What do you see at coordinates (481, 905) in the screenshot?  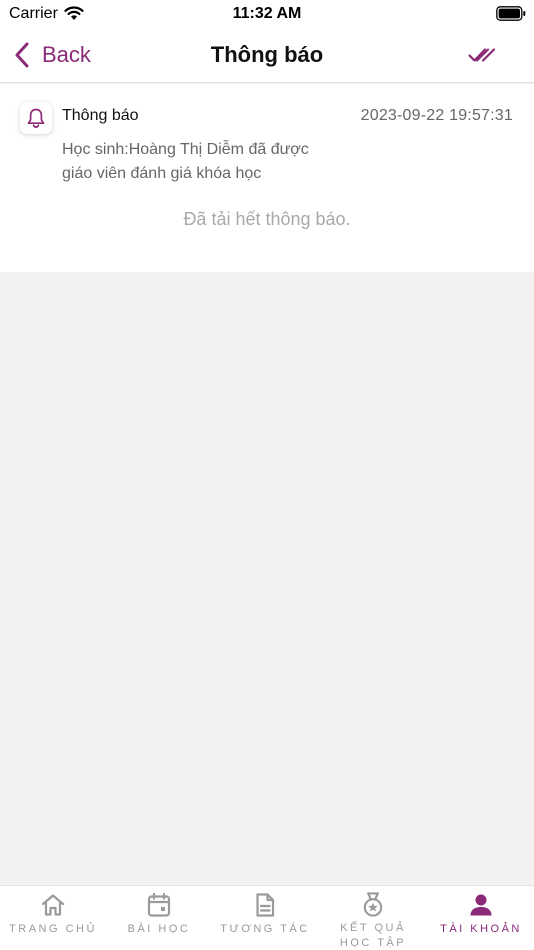 I see `user-icon` at bounding box center [481, 905].